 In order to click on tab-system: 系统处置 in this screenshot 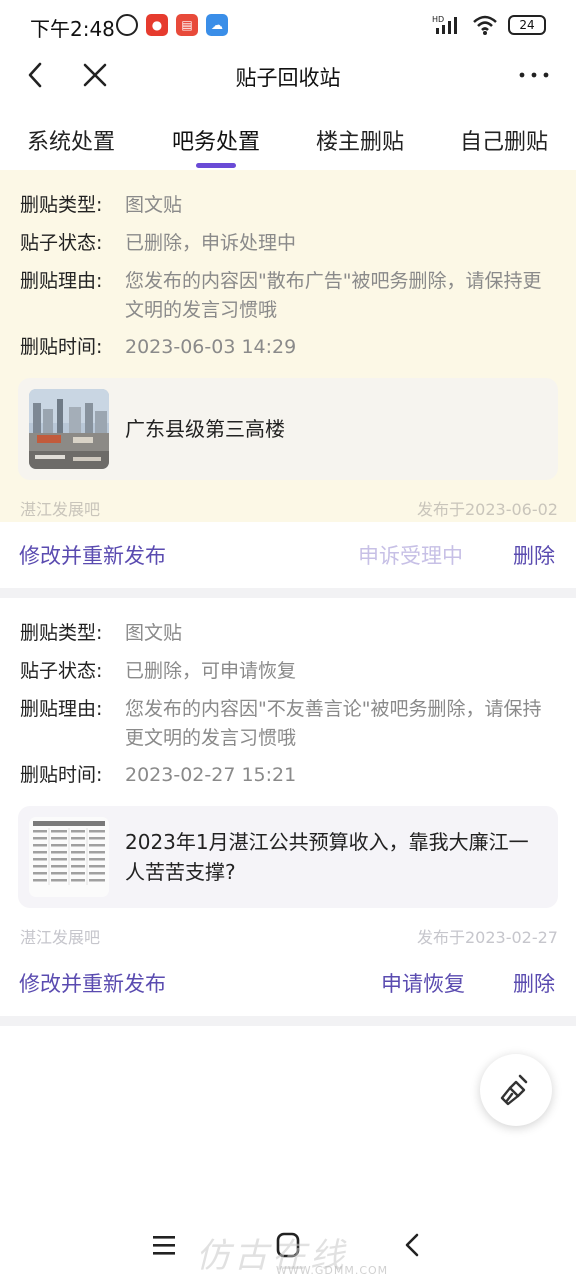, I will do `click(71, 140)`.